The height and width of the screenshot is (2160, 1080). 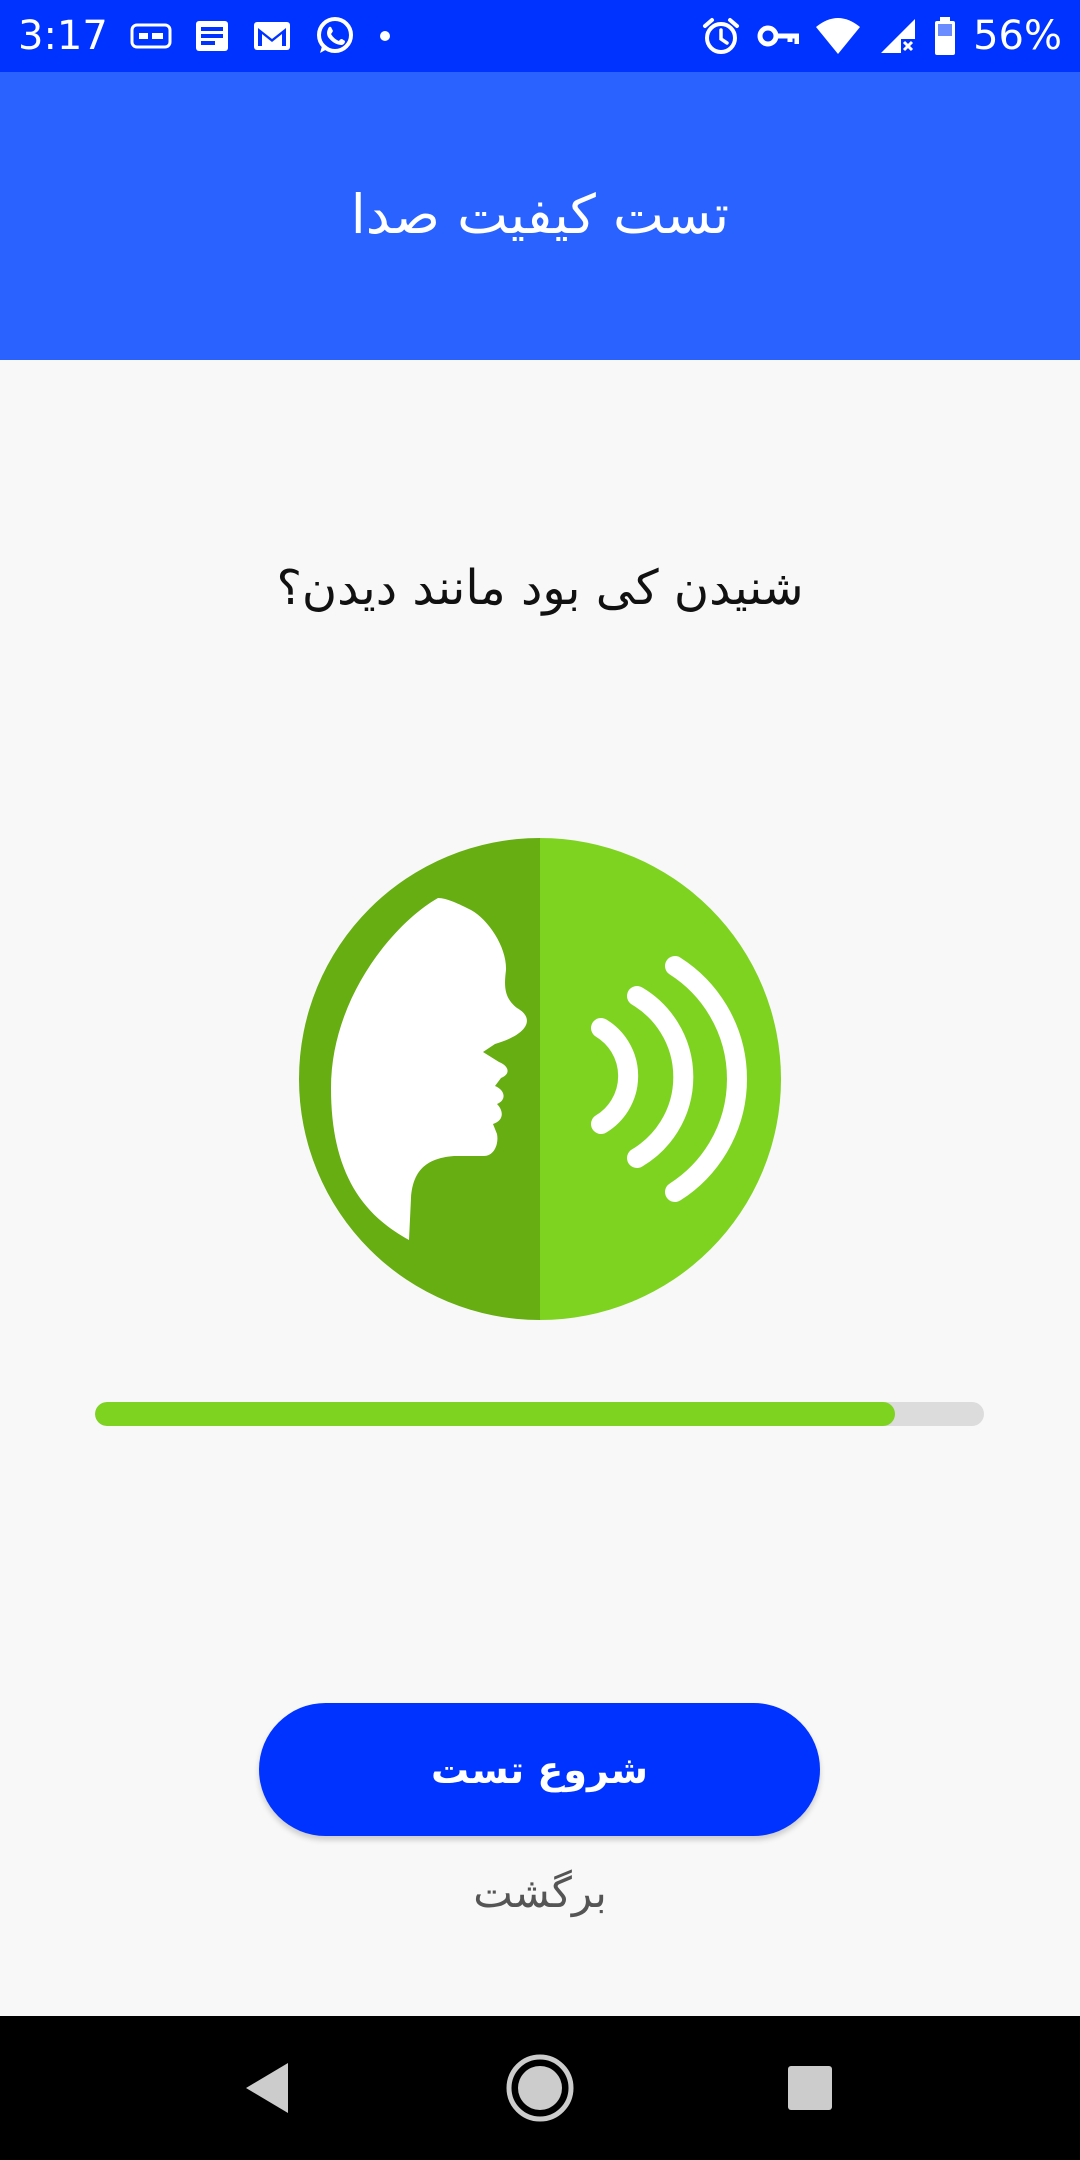 What do you see at coordinates (540, 1892) in the screenshot?
I see `back-link: برگشت` at bounding box center [540, 1892].